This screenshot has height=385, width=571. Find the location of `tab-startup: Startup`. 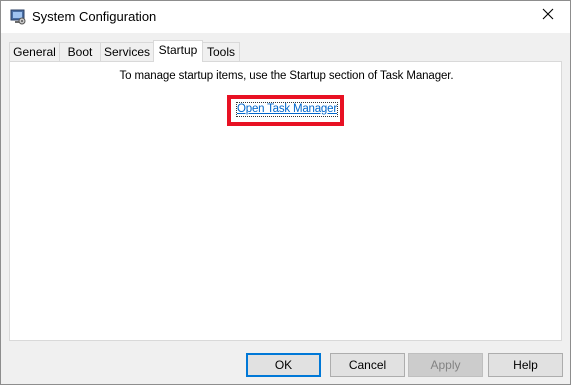

tab-startup: Startup is located at coordinates (178, 51).